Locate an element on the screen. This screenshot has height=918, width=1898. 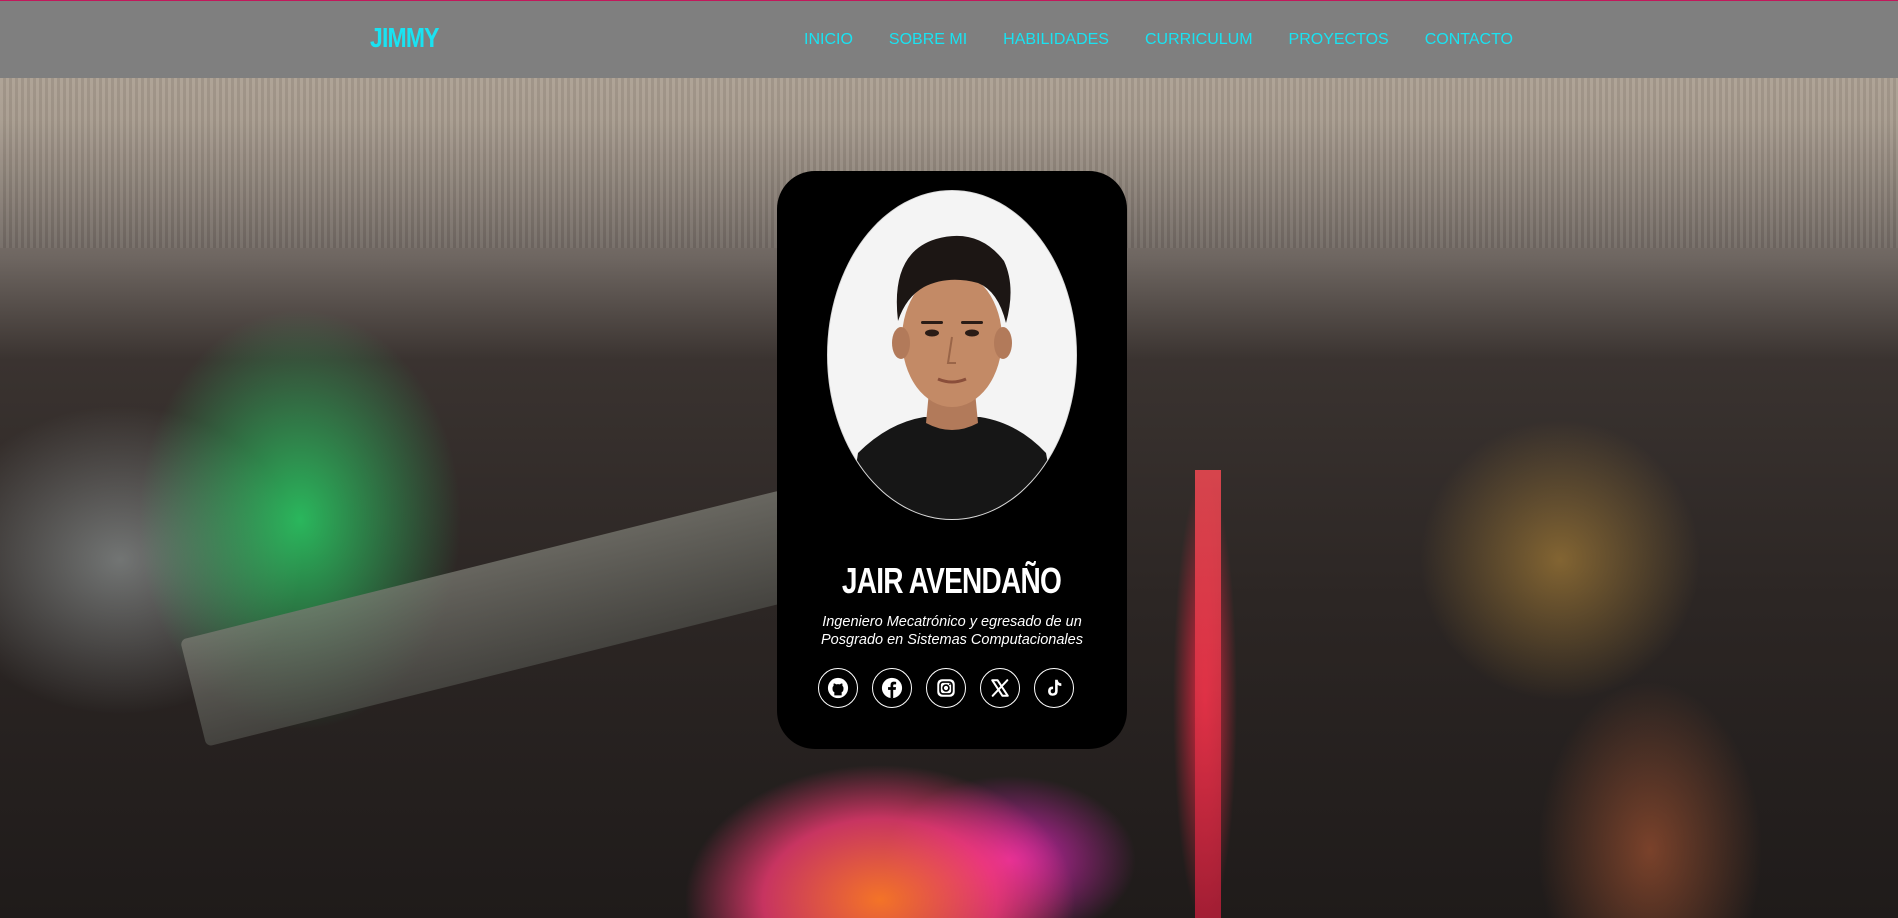
tiktok-icon is located at coordinates (1055, 687).